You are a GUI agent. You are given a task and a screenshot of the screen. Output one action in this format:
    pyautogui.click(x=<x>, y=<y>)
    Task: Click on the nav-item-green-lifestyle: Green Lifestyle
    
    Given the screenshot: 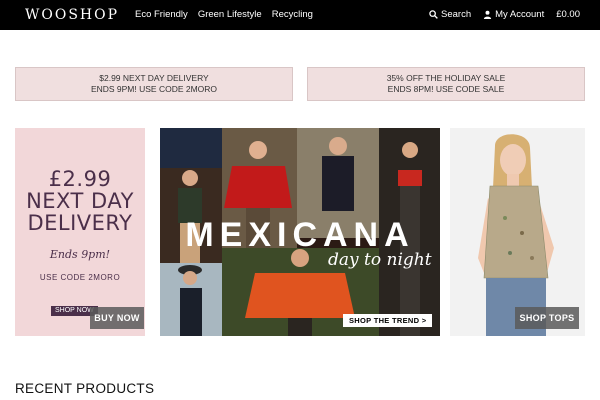 What is the action you would take?
    pyautogui.click(x=230, y=14)
    